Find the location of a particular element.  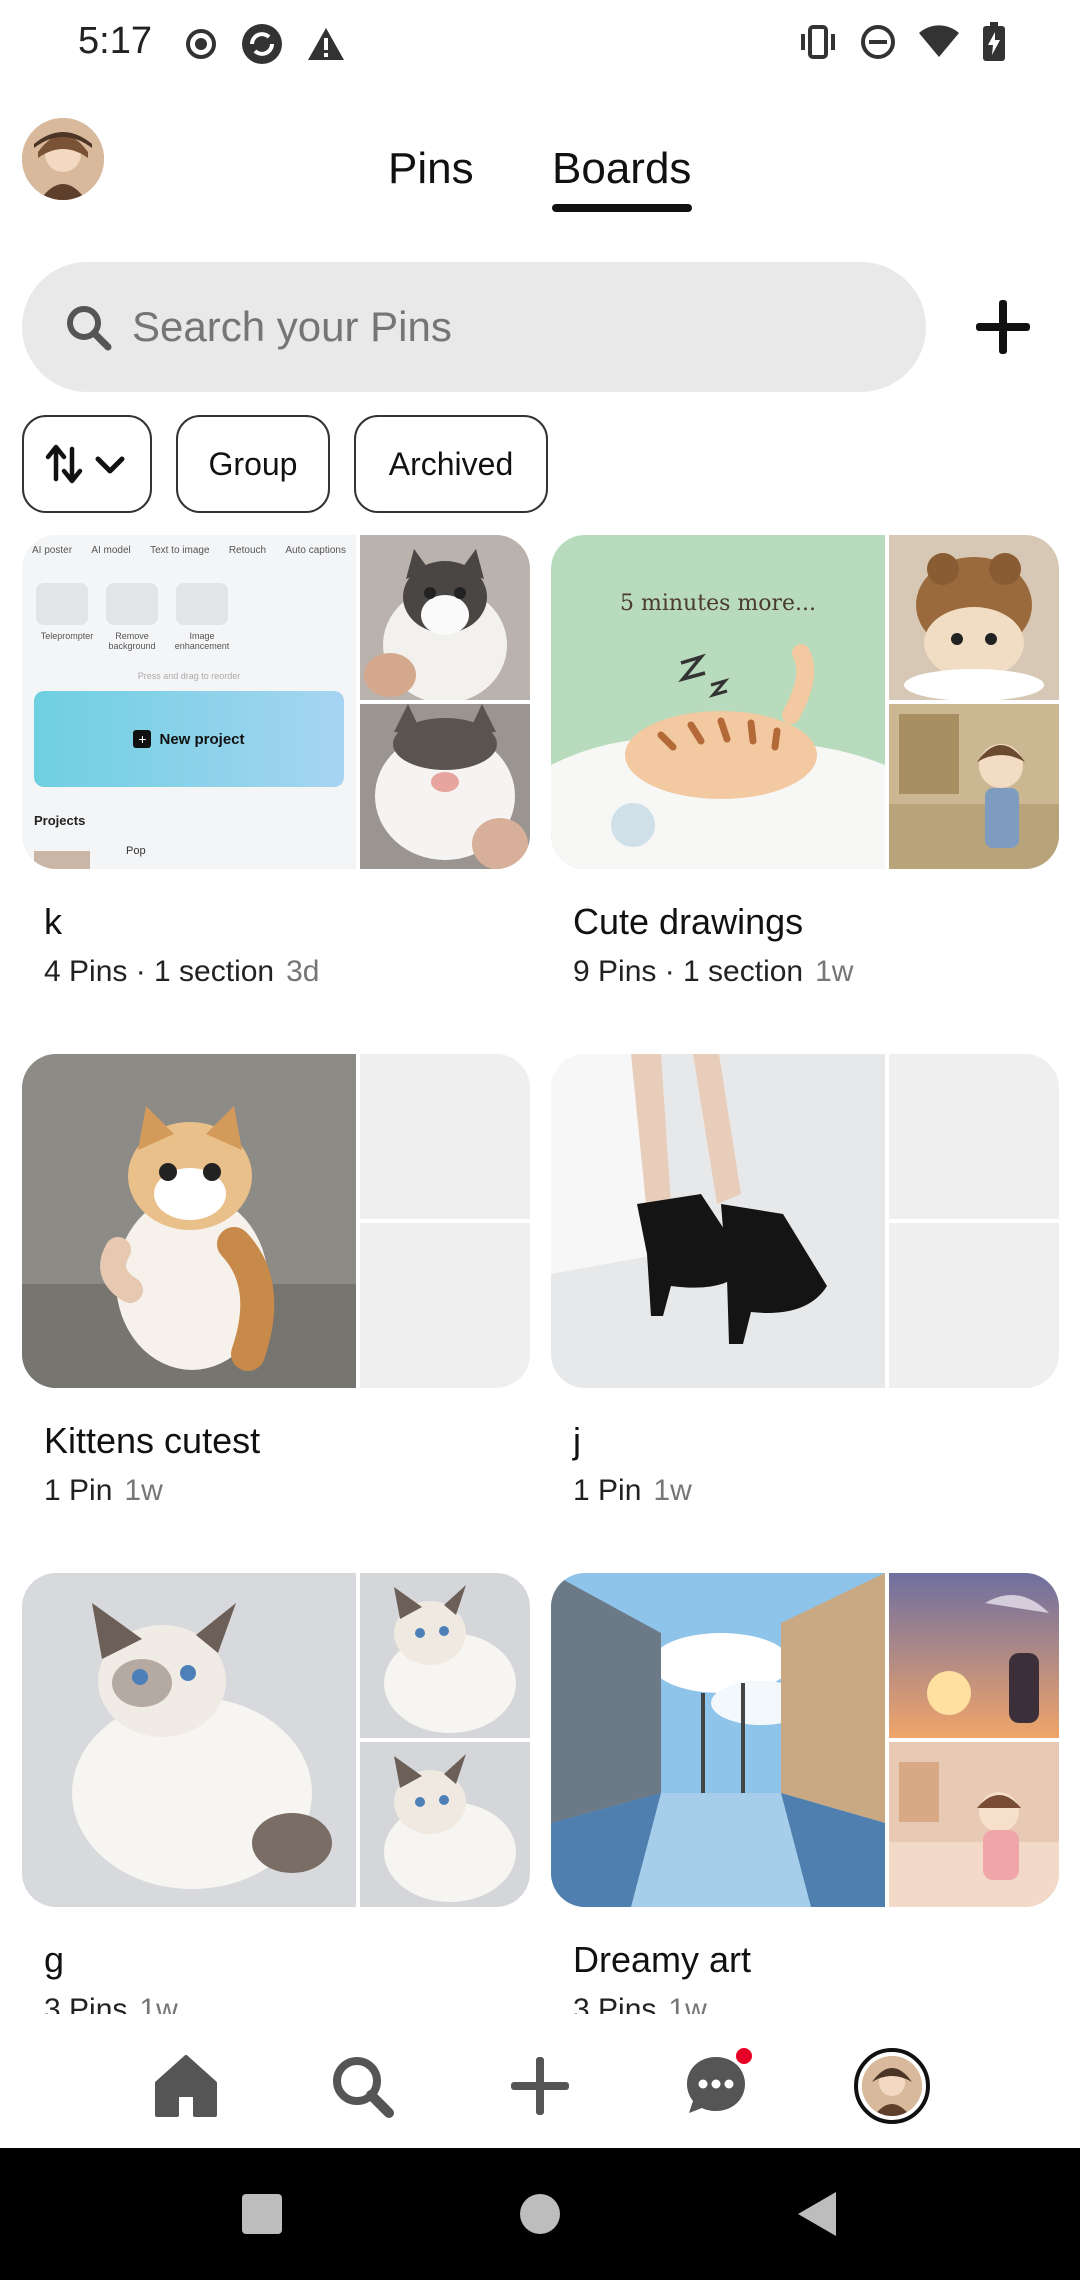

board-cover-image-kitten-hat is located at coordinates (974, 618).